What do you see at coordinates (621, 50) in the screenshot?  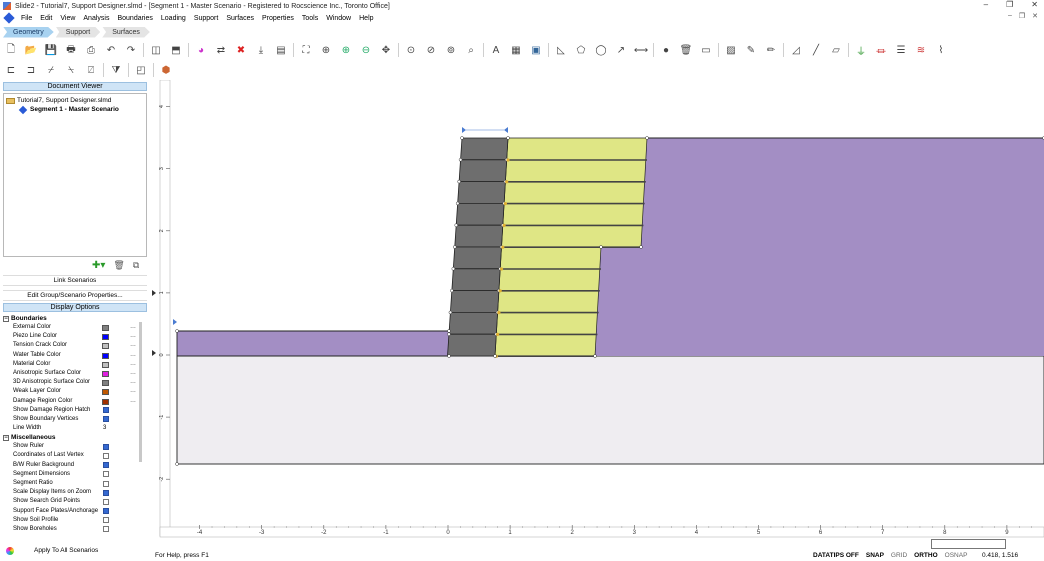 I see `arrow-icon: ↗` at bounding box center [621, 50].